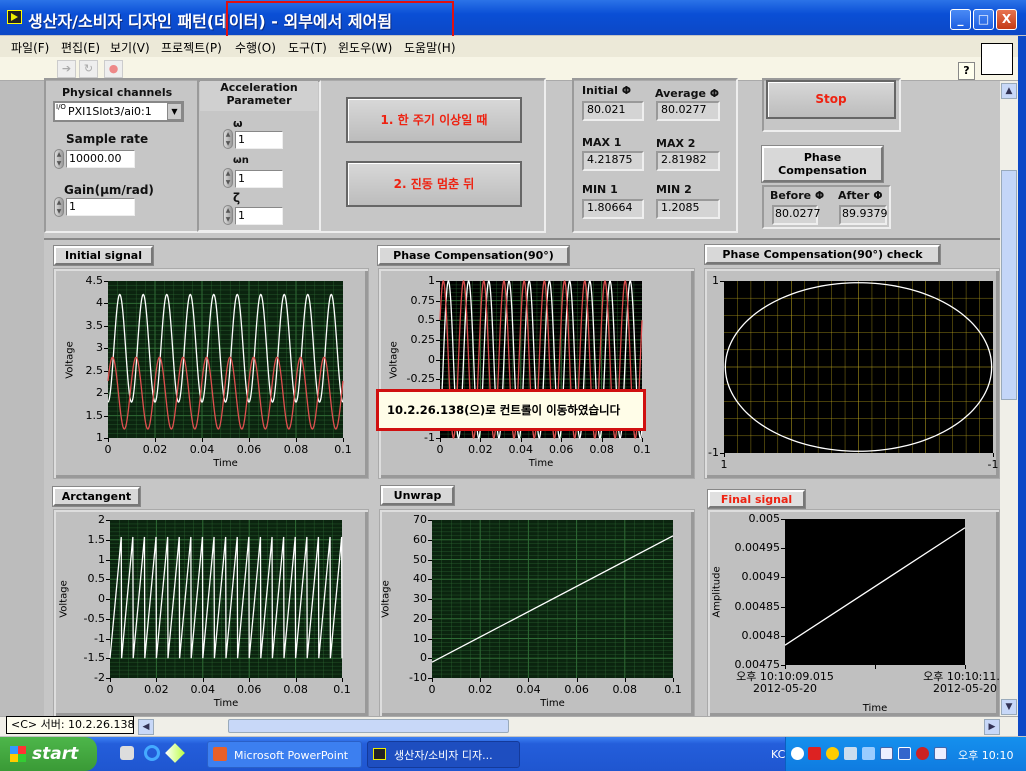 This screenshot has width=1026, height=771. I want to click on unwrap-x-axis-label: Time, so click(552, 703).